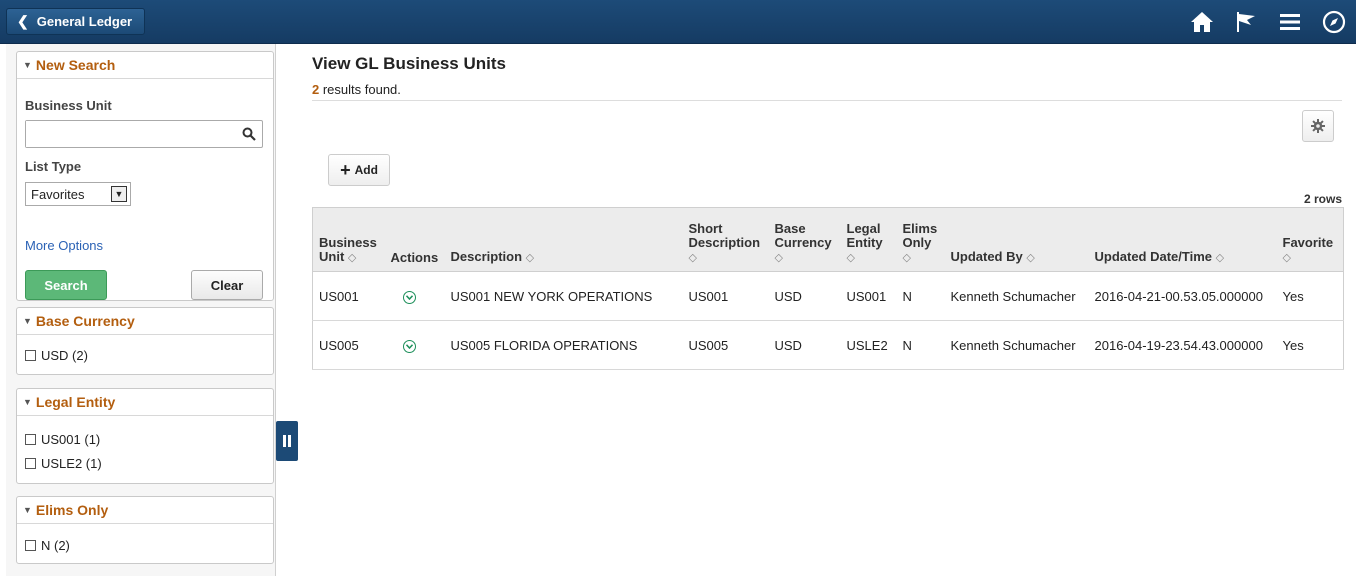 The width and height of the screenshot is (1356, 580). Describe the element at coordinates (366, 170) in the screenshot. I see `add-button-label: Add` at that location.